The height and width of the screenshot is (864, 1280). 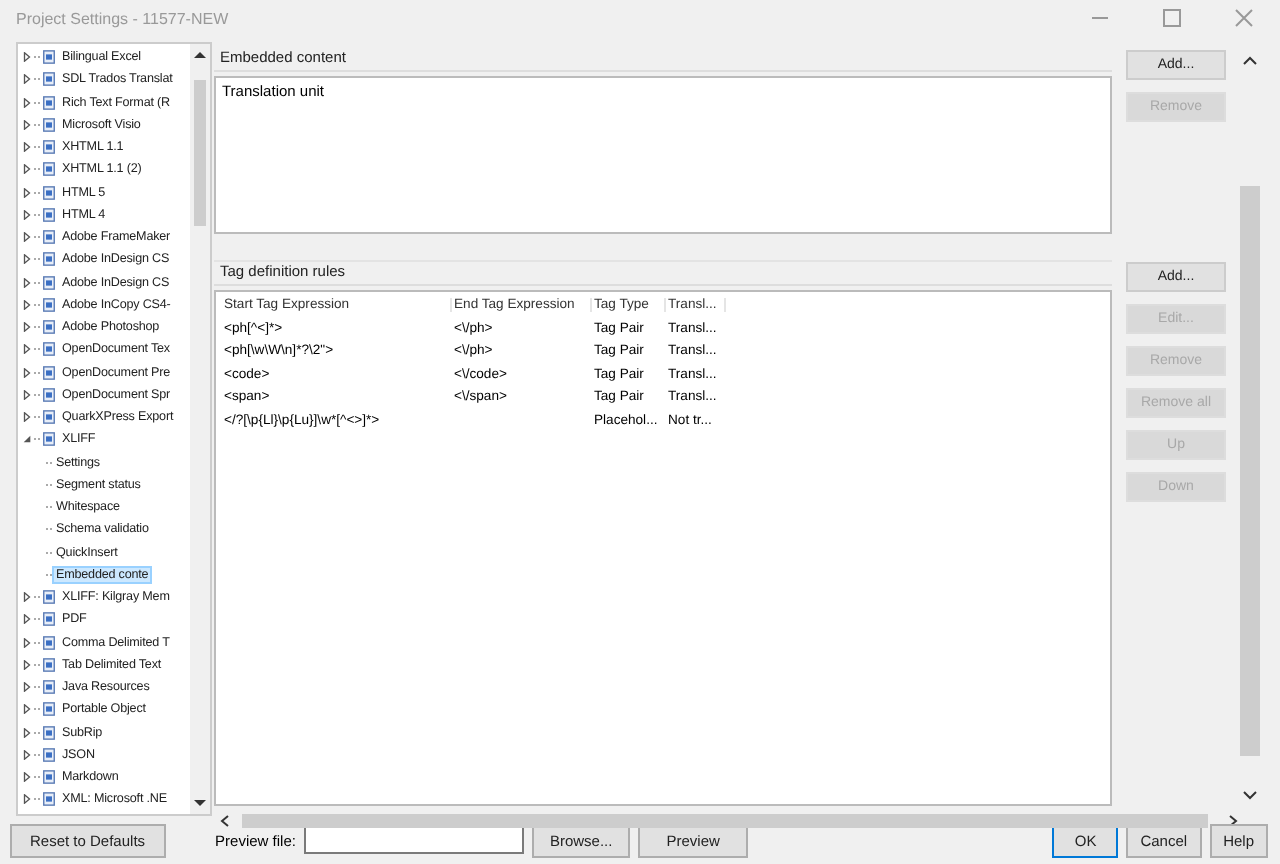 I want to click on collapse-arrow-icon, so click(x=27, y=439).